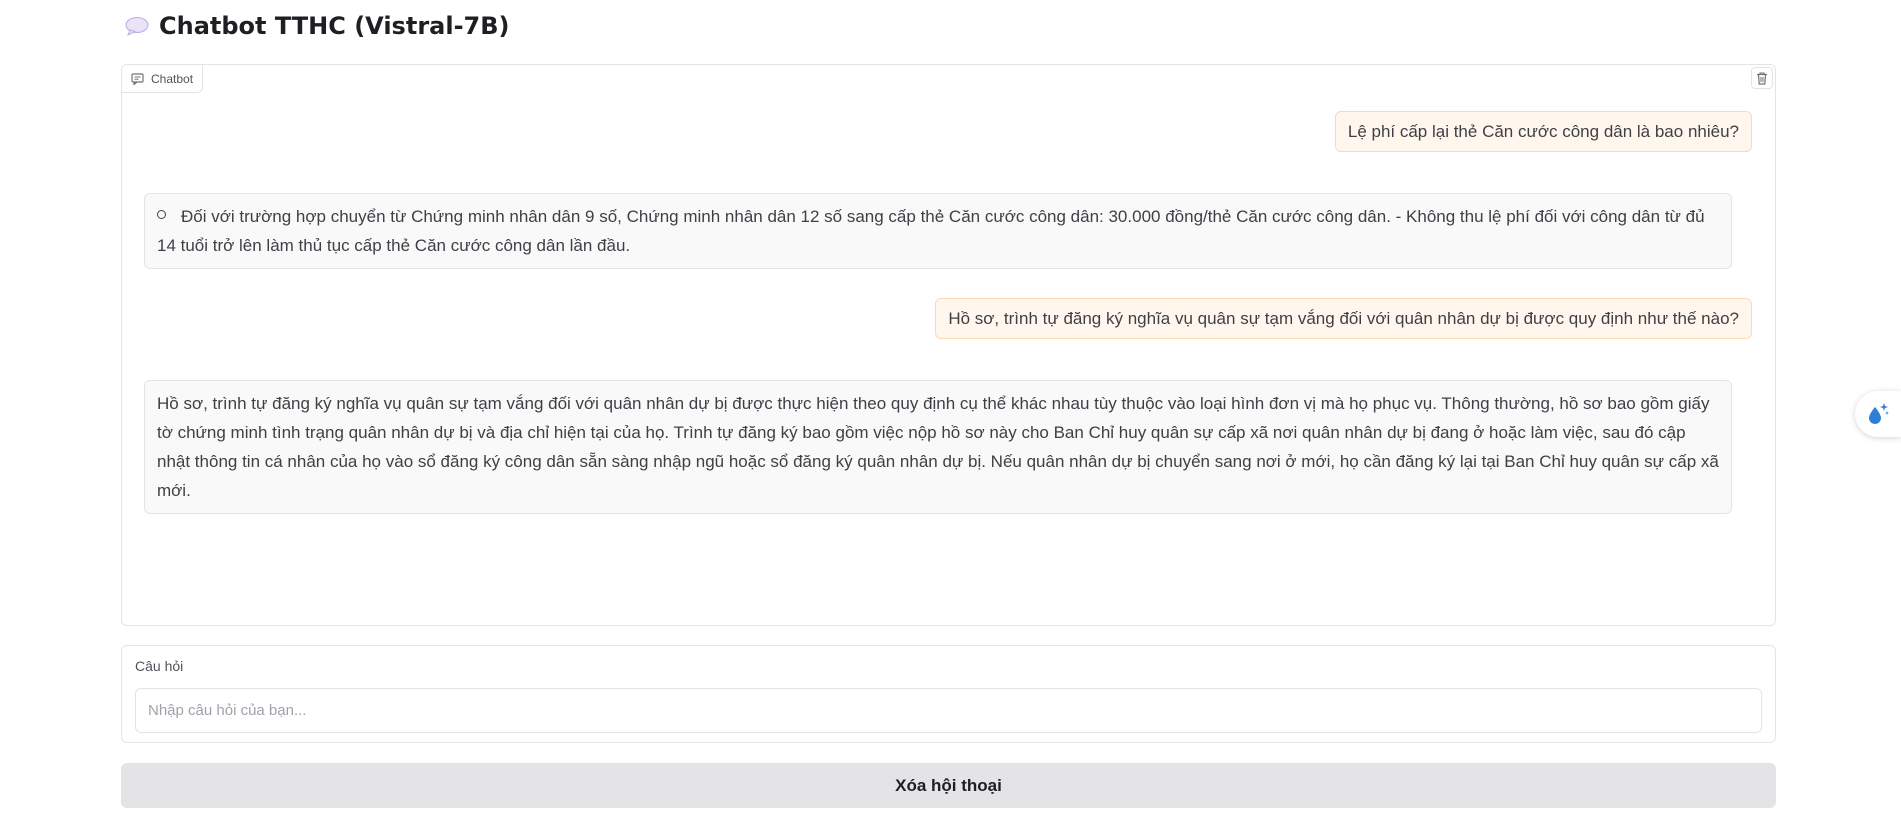 The image size is (1901, 821). I want to click on water-drop-sparkle-icon, so click(1878, 414).